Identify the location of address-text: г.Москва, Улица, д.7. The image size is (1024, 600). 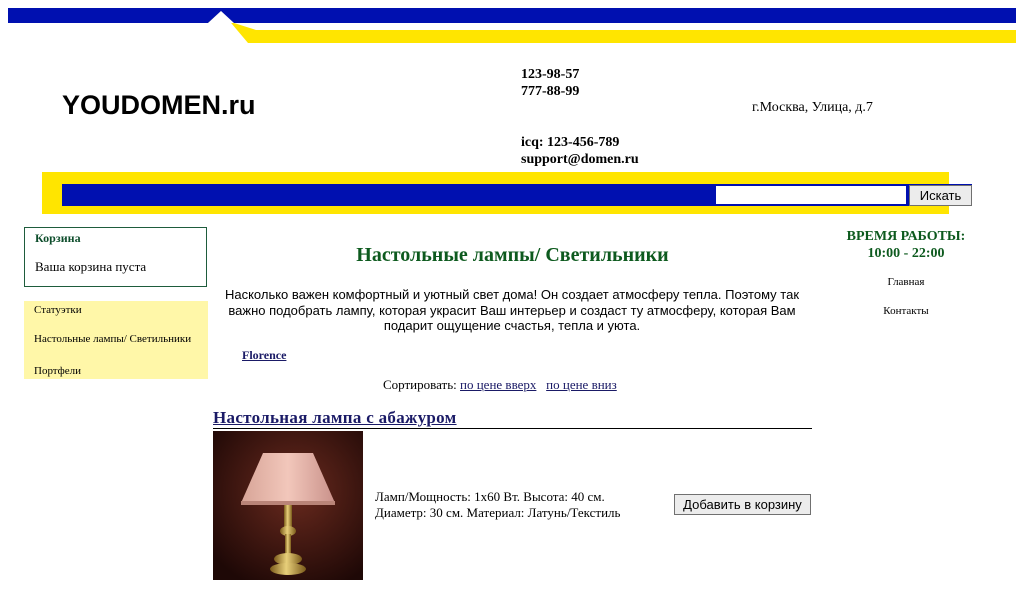
(812, 107).